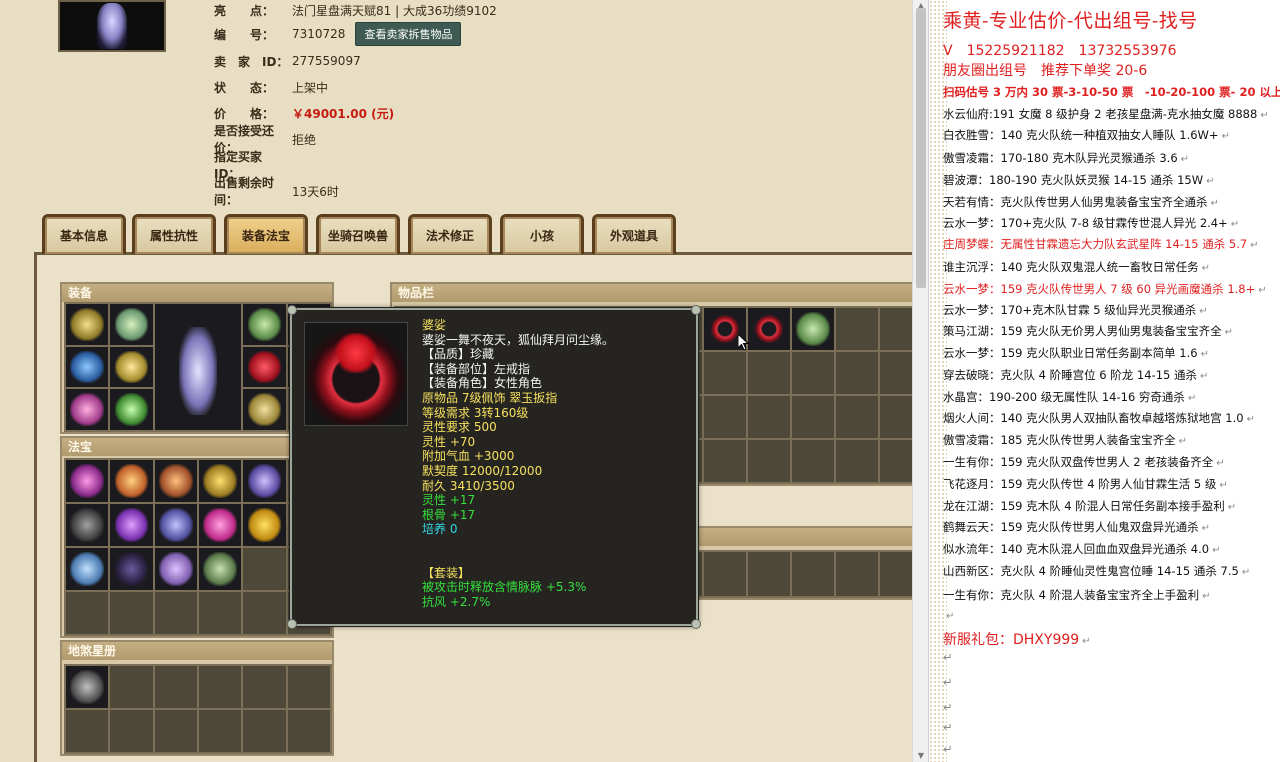  What do you see at coordinates (518, 544) in the screenshot?
I see `tooltip-blank-line` at bounding box center [518, 544].